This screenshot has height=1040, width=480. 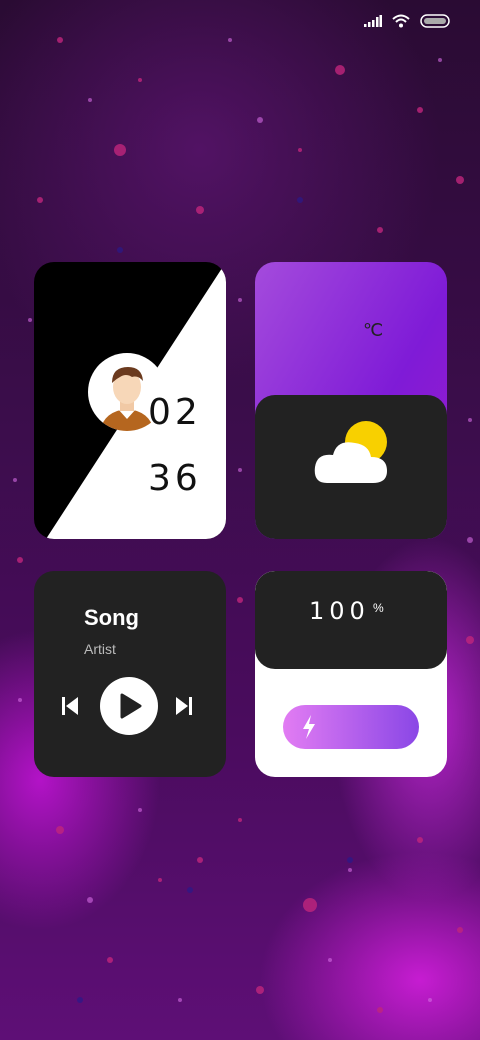 I want to click on status-bar, so click(x=407, y=21).